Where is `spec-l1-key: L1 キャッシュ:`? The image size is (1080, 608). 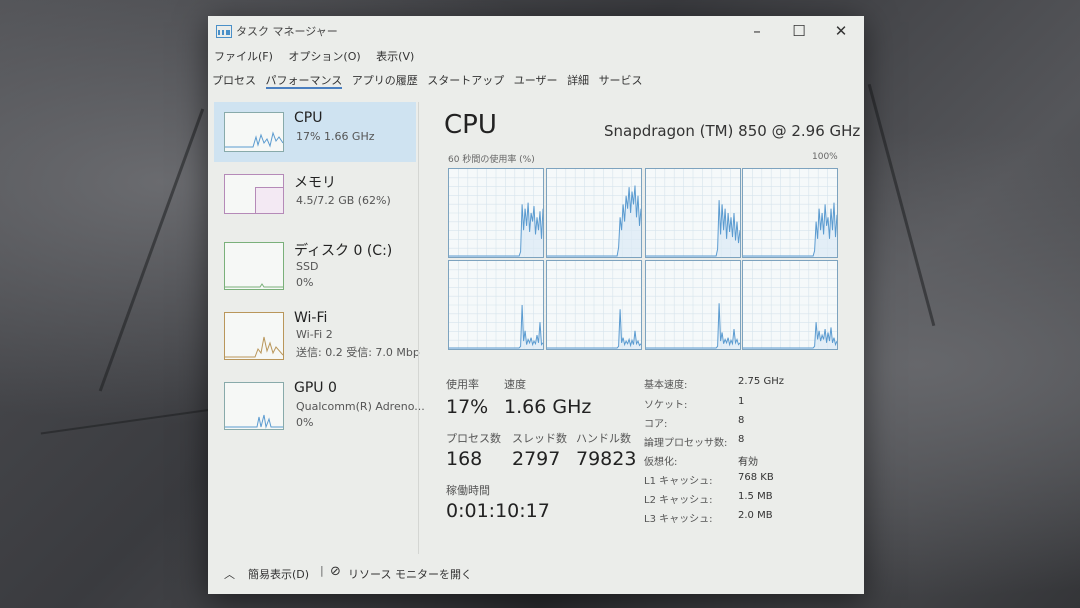
spec-l1-key: L1 キャッシュ: is located at coordinates (678, 481).